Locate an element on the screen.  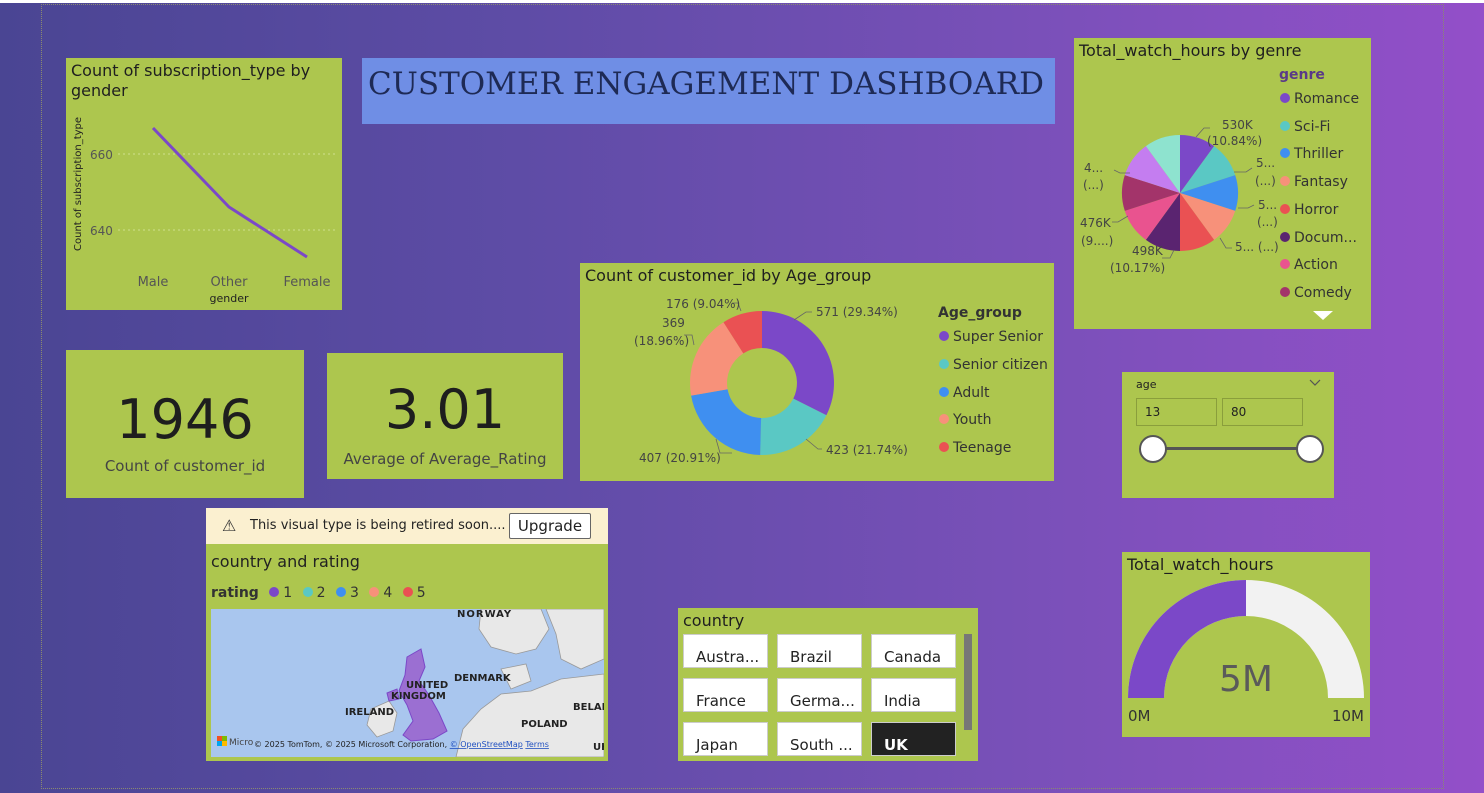
age-slider-track is located at coordinates (1231, 448).